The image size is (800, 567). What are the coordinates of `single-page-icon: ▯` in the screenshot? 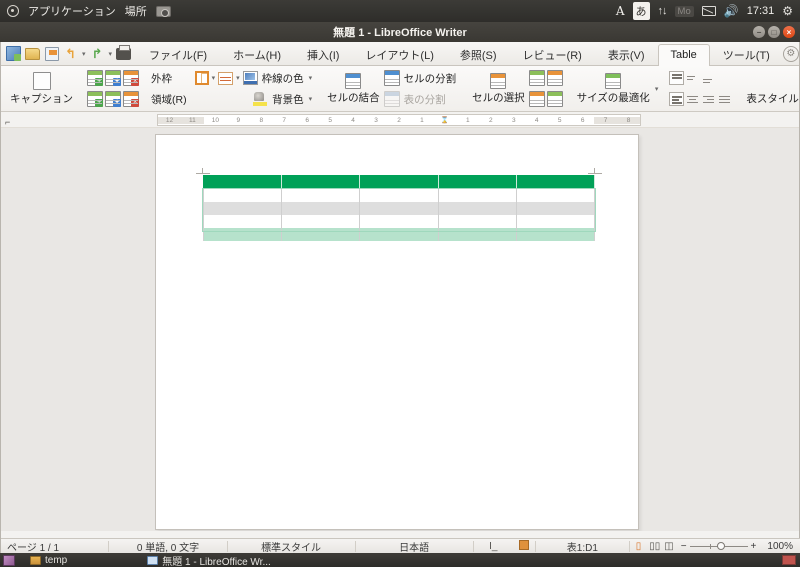 It's located at (639, 546).